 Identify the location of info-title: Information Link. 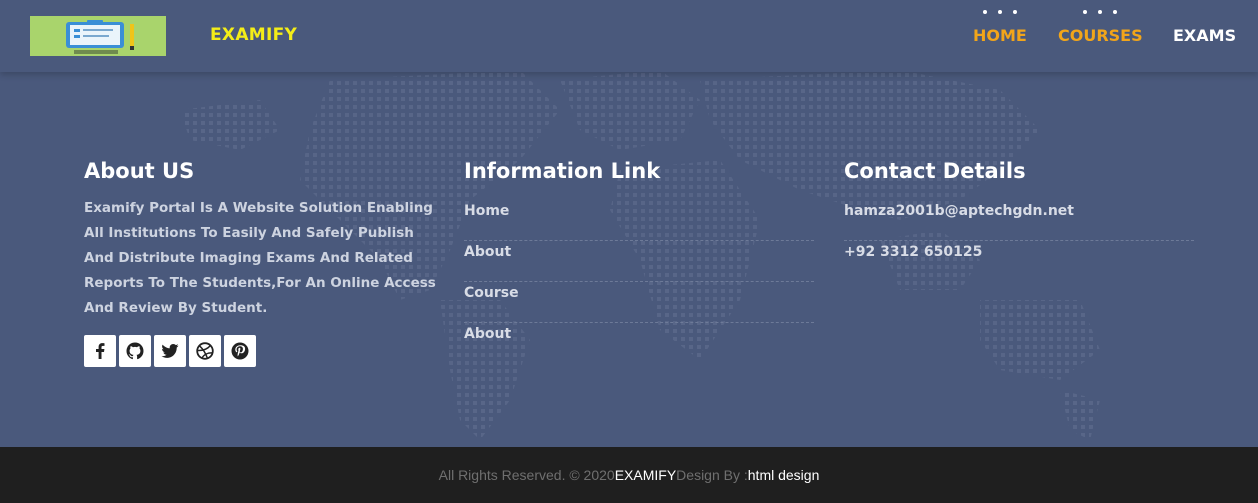
(562, 171).